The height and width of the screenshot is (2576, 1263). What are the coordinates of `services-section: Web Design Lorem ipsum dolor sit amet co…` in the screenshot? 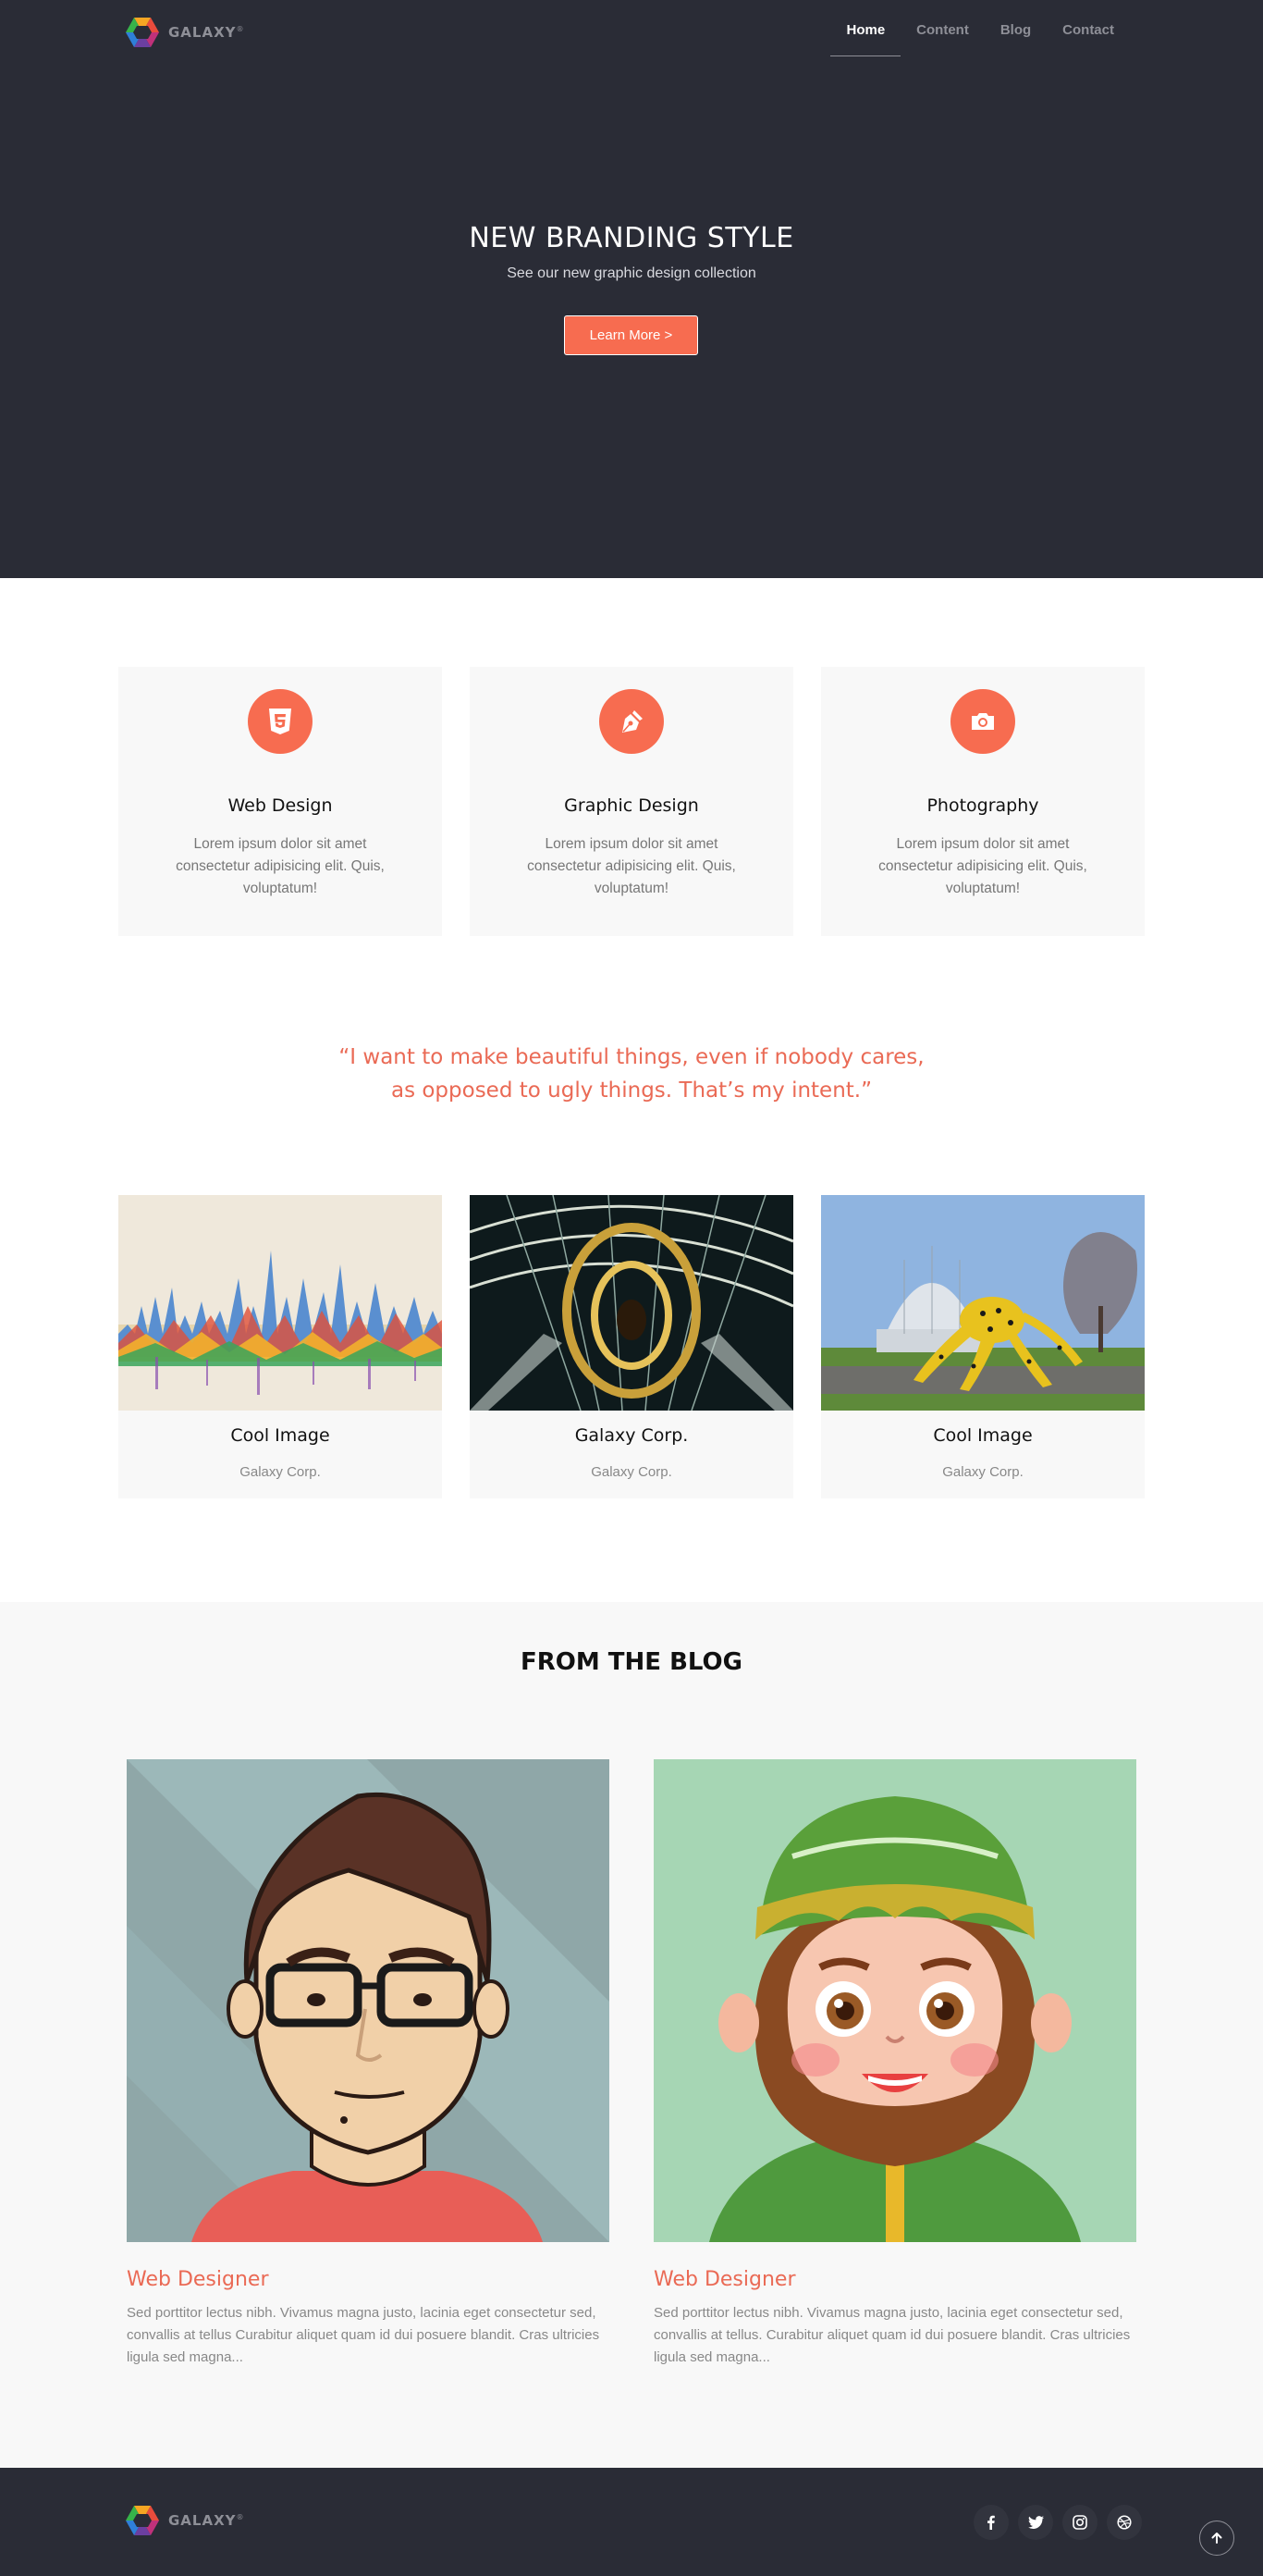 It's located at (631, 801).